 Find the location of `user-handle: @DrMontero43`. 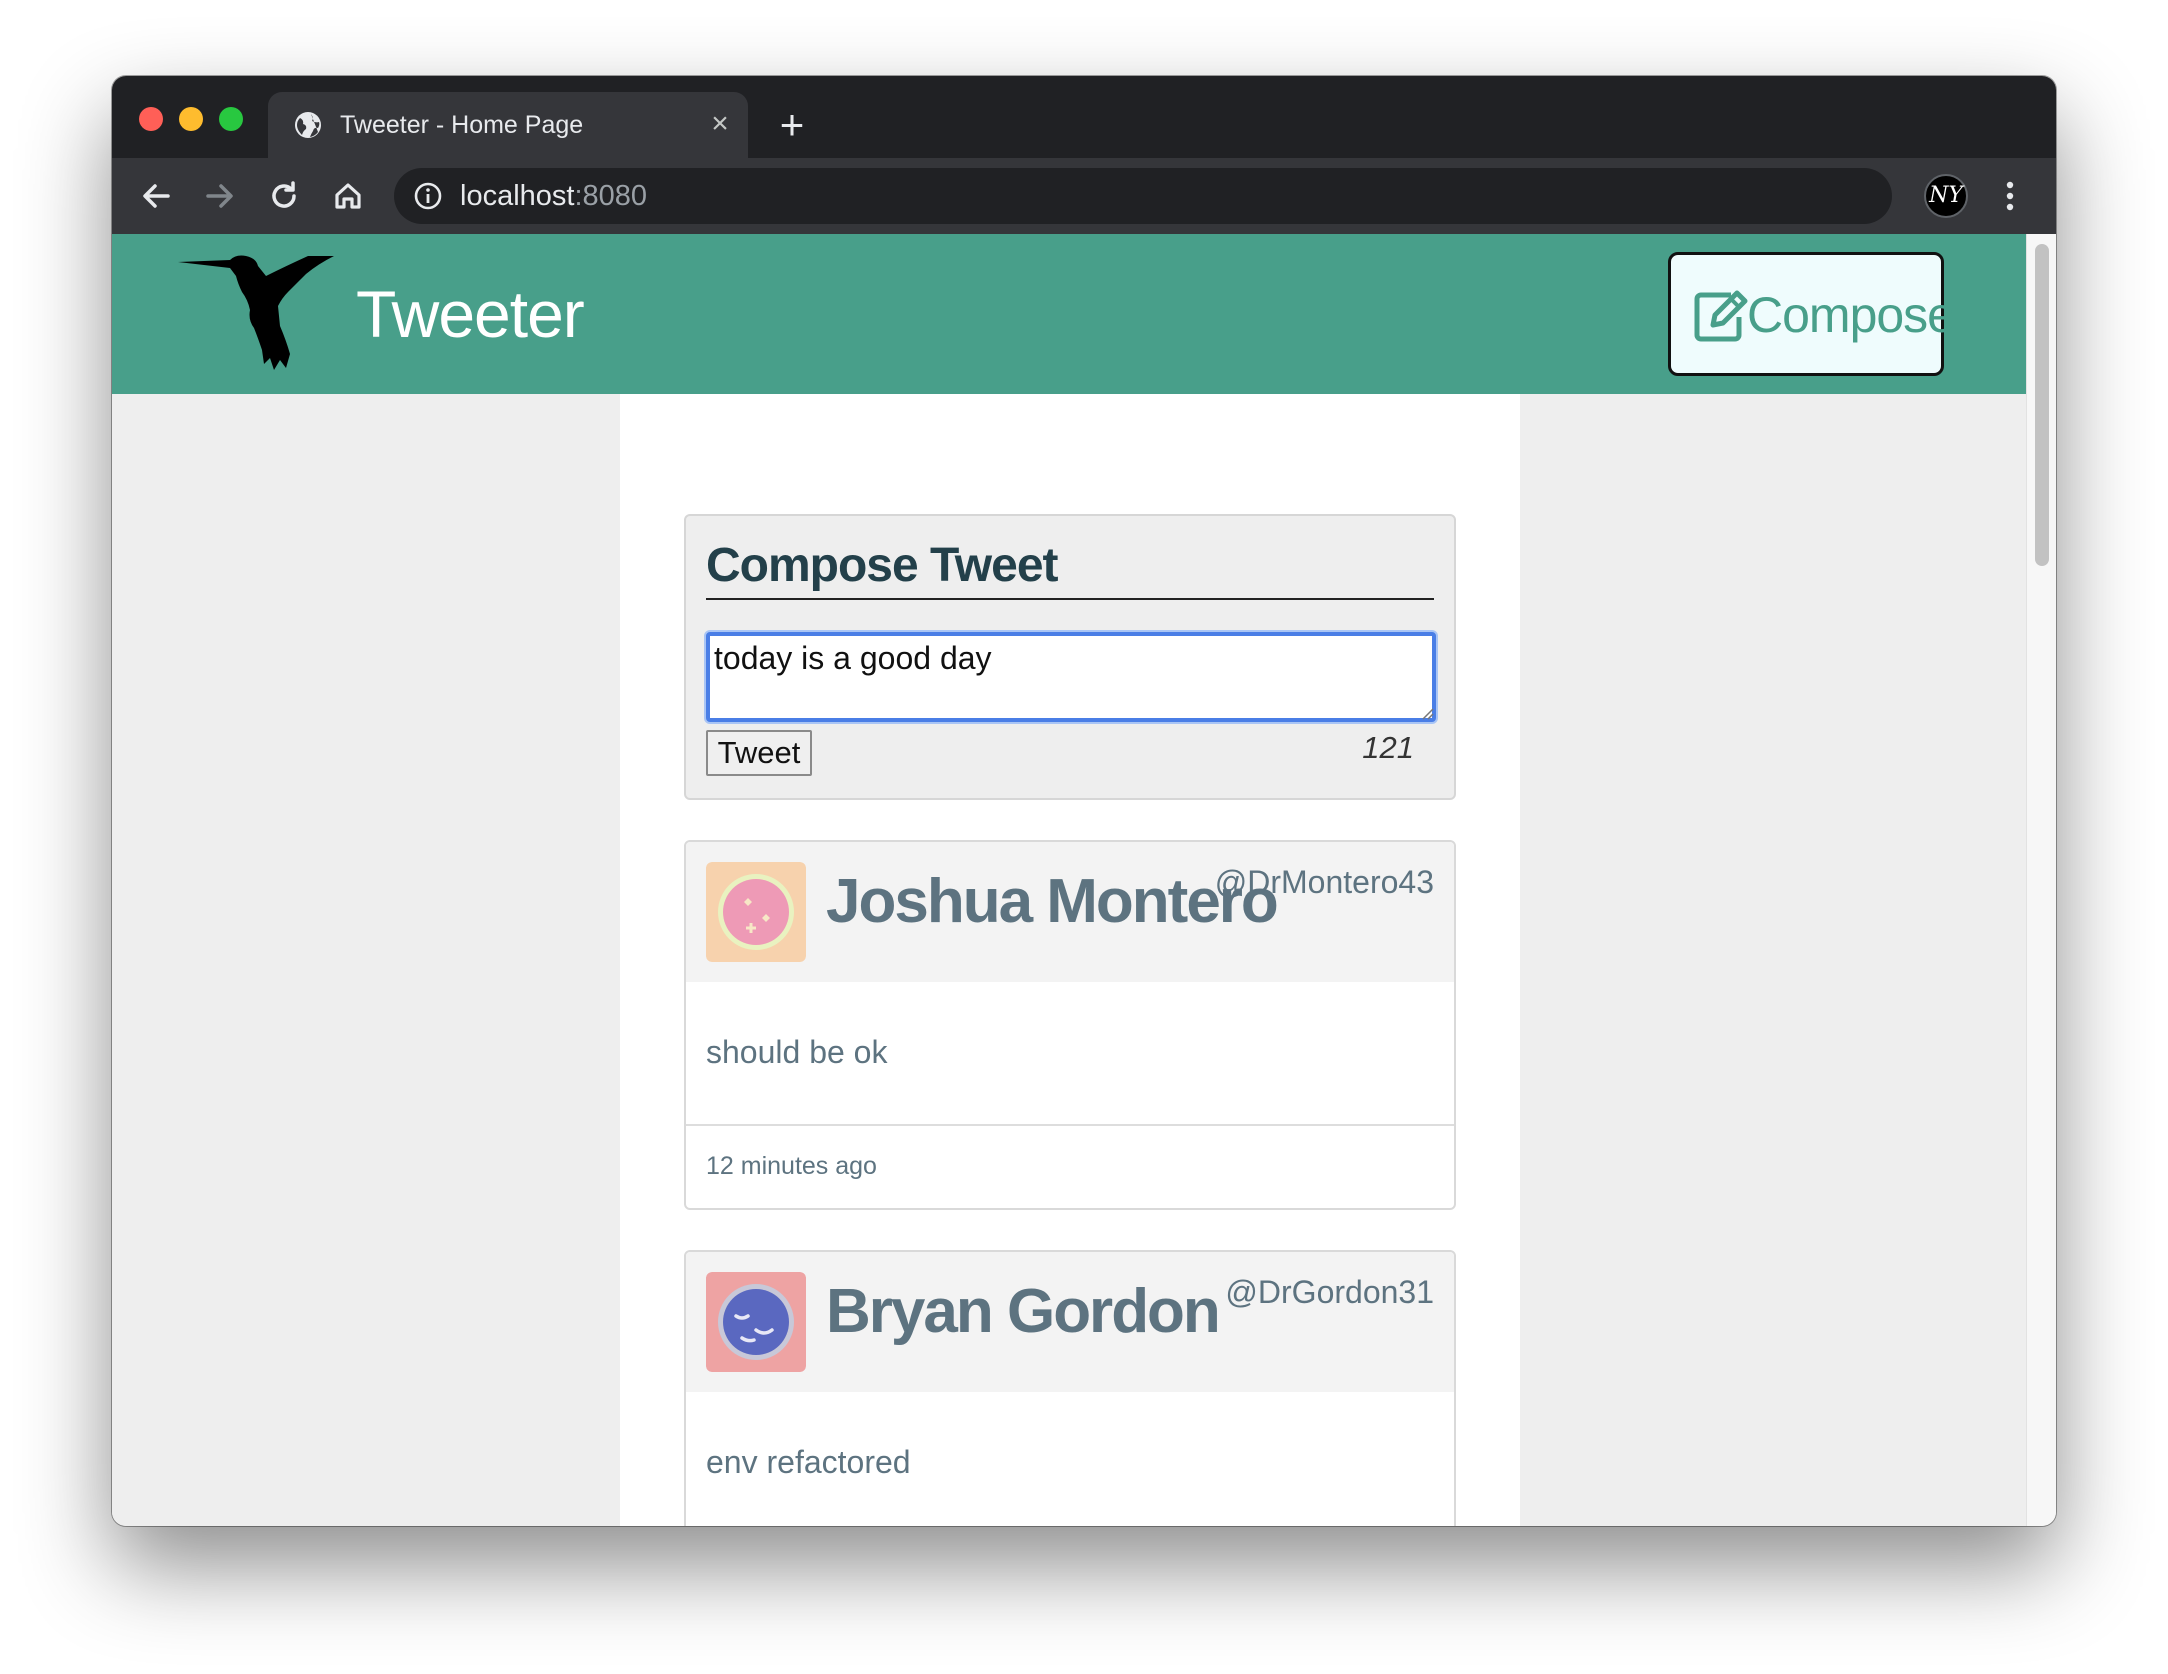

user-handle: @DrMontero43 is located at coordinates (1324, 882).